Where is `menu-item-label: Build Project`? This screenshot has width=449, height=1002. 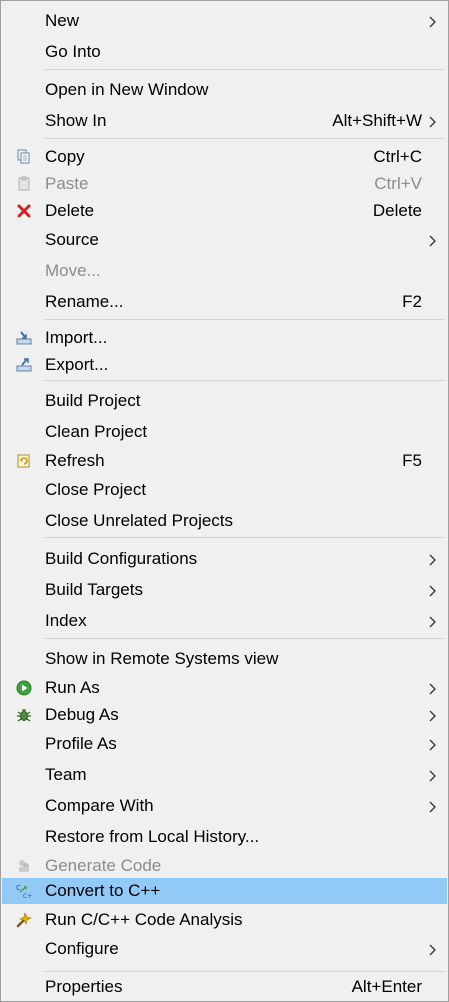 menu-item-label: Build Project is located at coordinates (93, 400).